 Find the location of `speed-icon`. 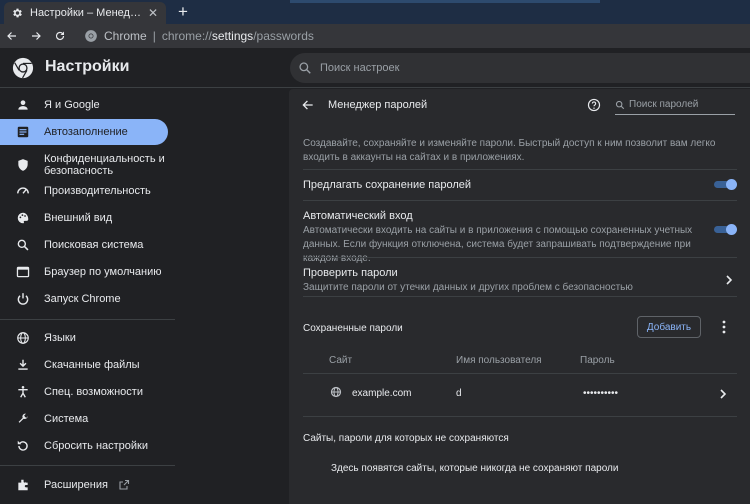

speed-icon is located at coordinates (23, 190).